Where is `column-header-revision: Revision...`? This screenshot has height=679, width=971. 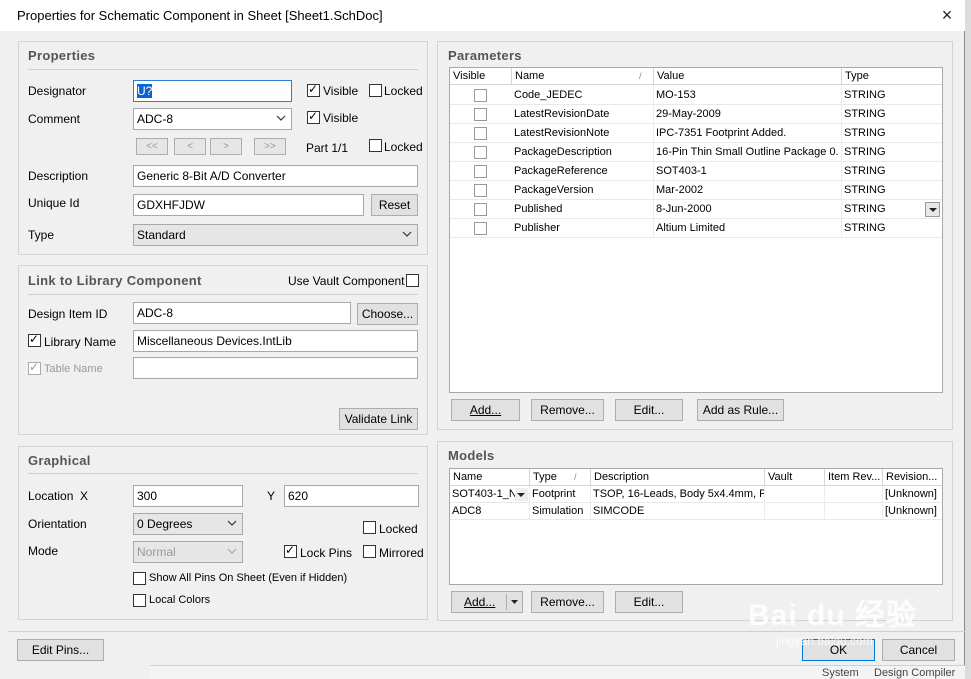
column-header-revision: Revision... is located at coordinates (912, 477).